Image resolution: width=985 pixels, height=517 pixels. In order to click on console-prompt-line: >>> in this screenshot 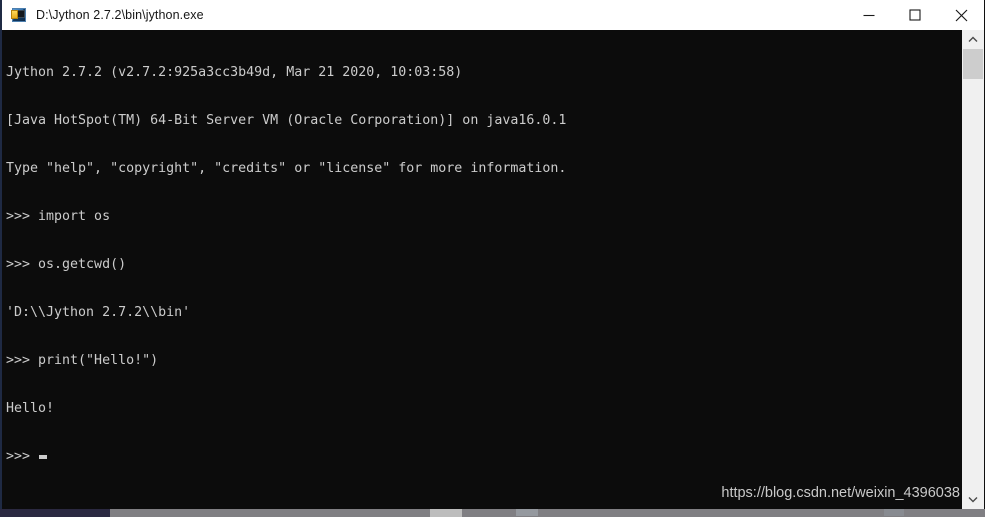, I will do `click(482, 457)`.